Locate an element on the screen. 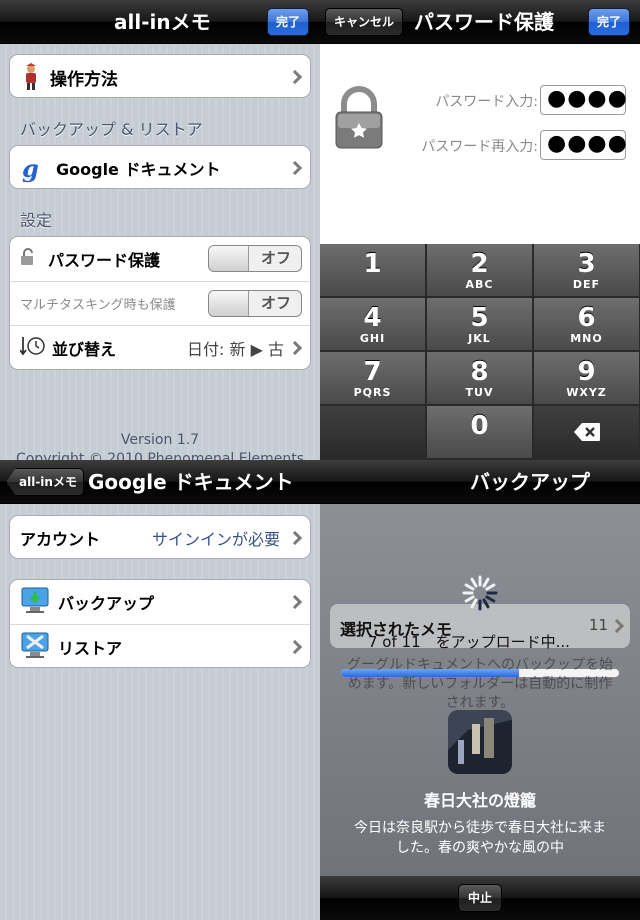 The image size is (640, 920). howto-row: 操作方法 is located at coordinates (160, 76).